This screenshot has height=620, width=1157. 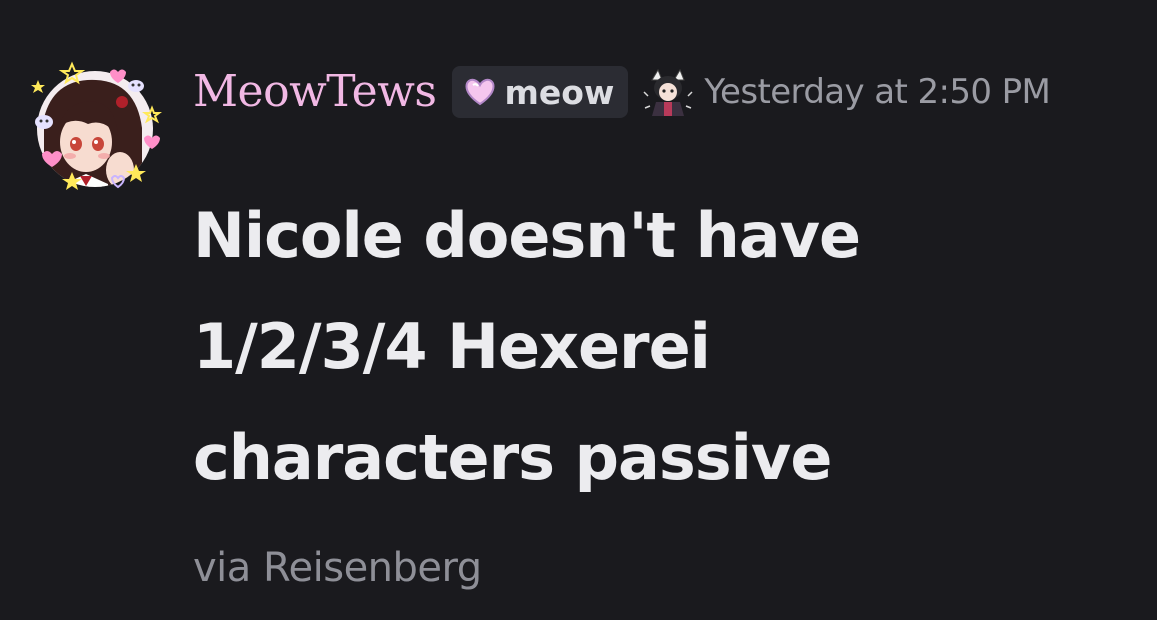 I want to click on anime-character-role-icon, so click(x=668, y=92).